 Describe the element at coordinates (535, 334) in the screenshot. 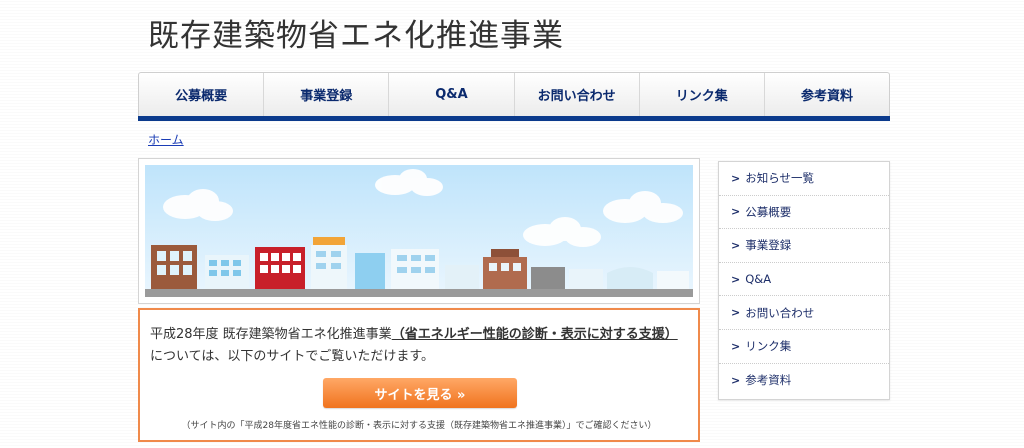

I see `notice-support-link: （省エネルギー性能の診断・表示に対する支援）` at that location.